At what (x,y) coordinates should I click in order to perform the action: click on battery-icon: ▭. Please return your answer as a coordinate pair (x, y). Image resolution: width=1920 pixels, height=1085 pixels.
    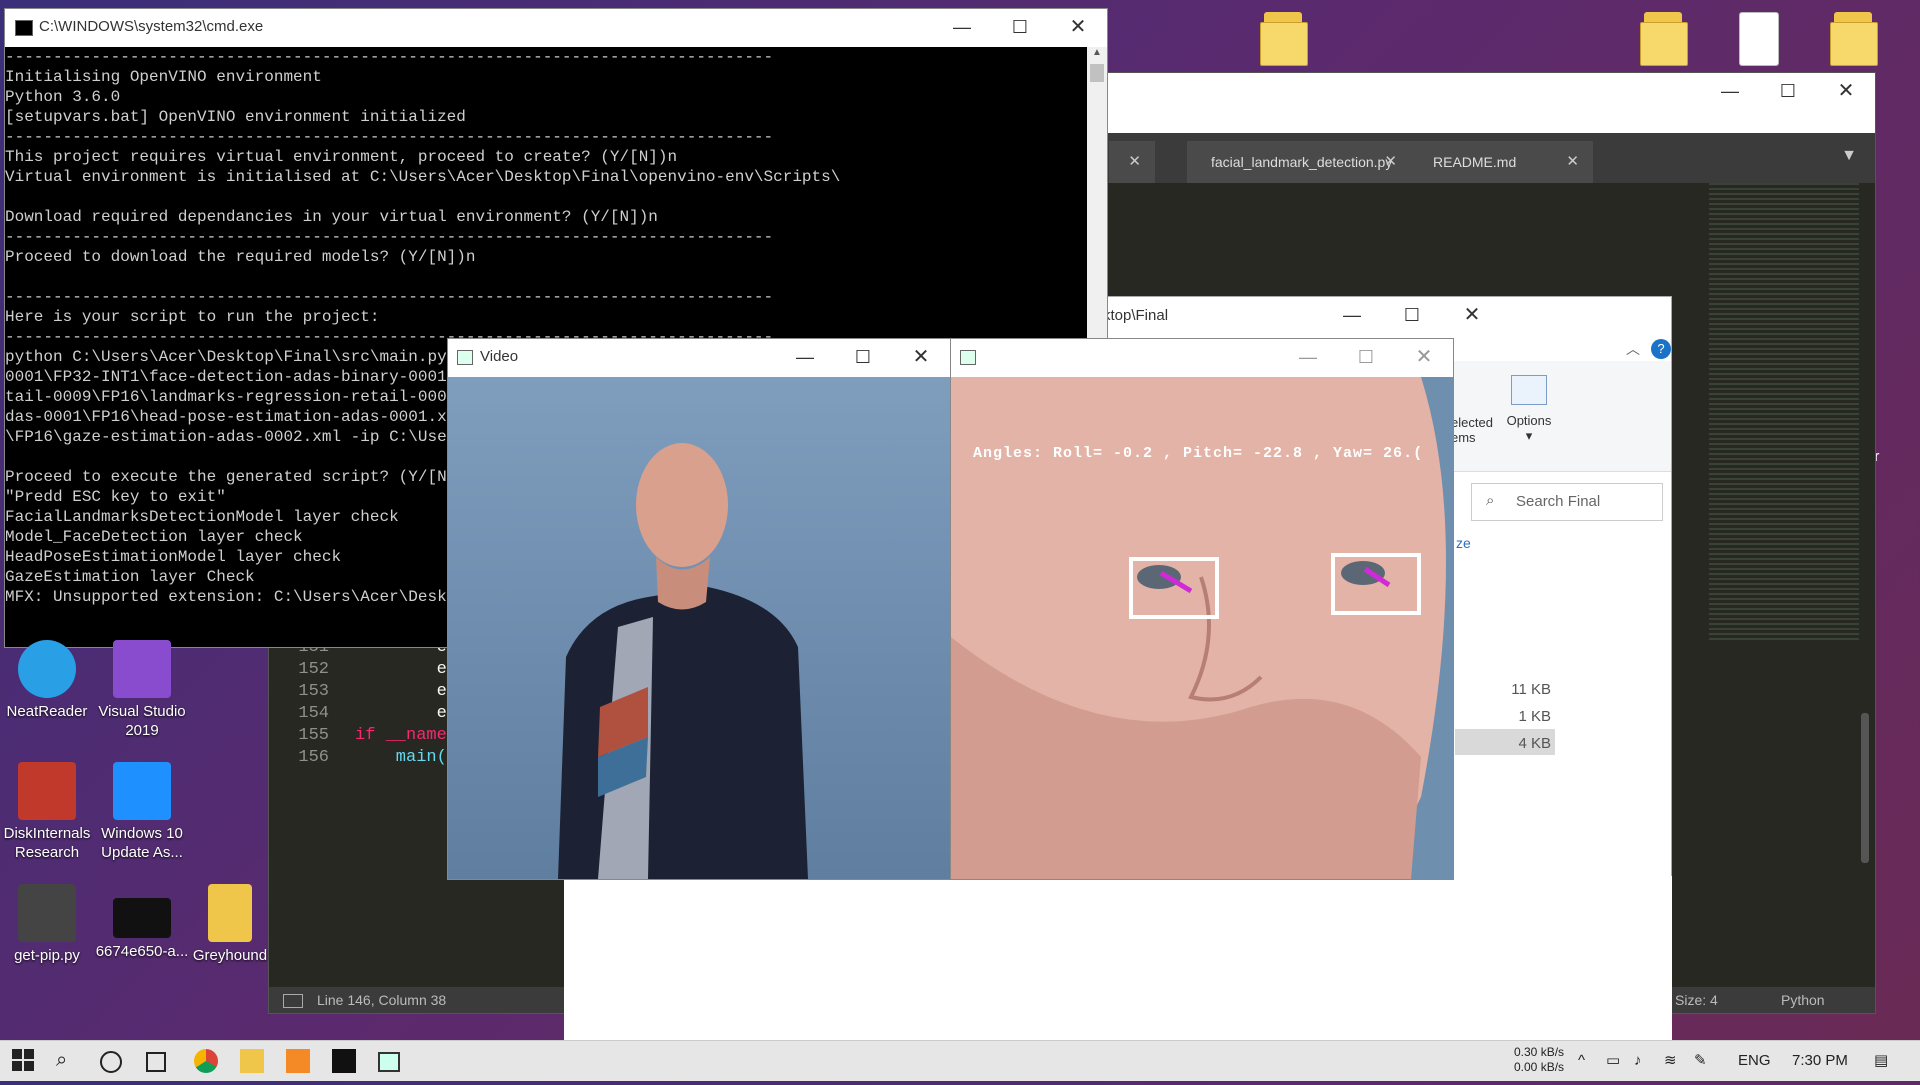
    Looking at the image, I should click on (1613, 1061).